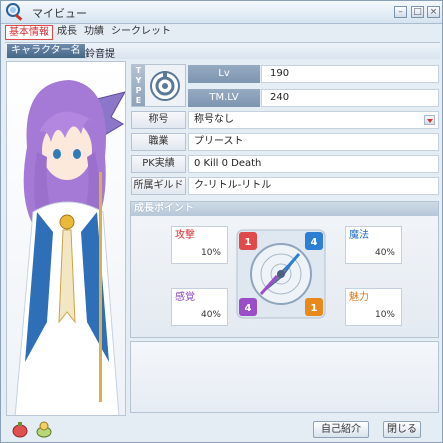 The image size is (443, 443). What do you see at coordinates (384, 315) in the screenshot?
I see `growth-card-charm-value: 10%` at bounding box center [384, 315].